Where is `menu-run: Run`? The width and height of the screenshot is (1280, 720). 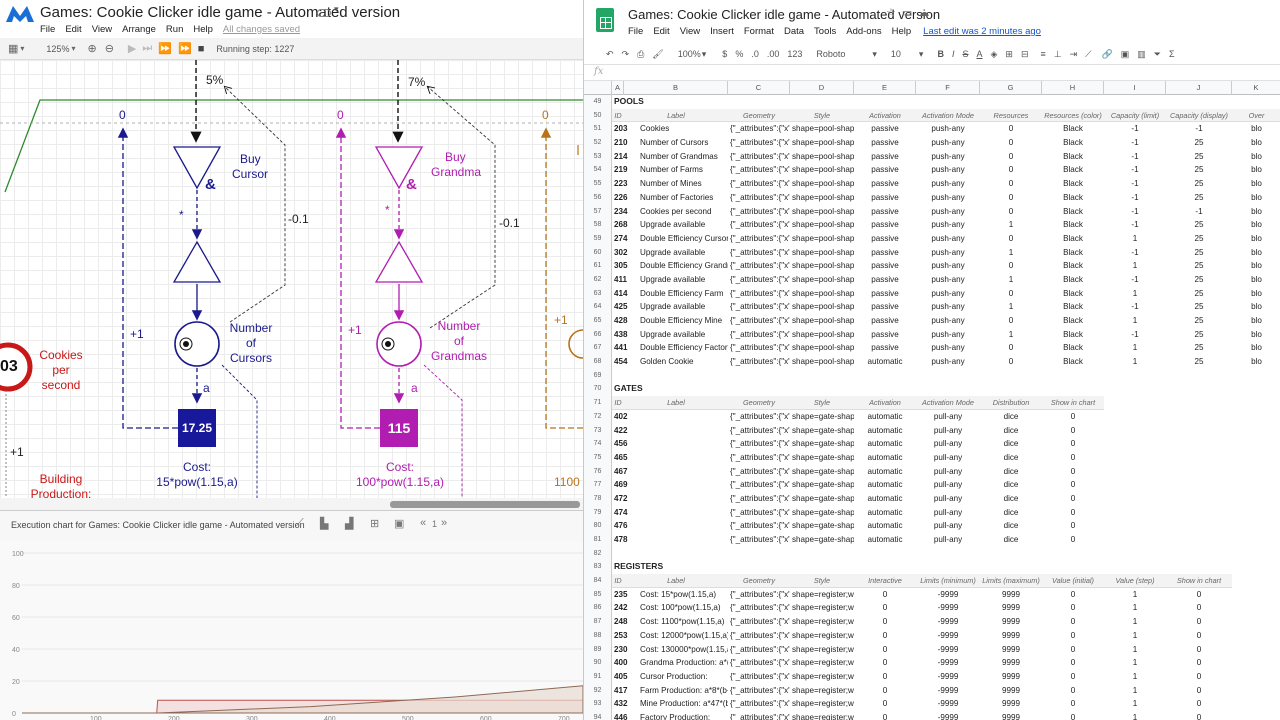 menu-run: Run is located at coordinates (174, 29).